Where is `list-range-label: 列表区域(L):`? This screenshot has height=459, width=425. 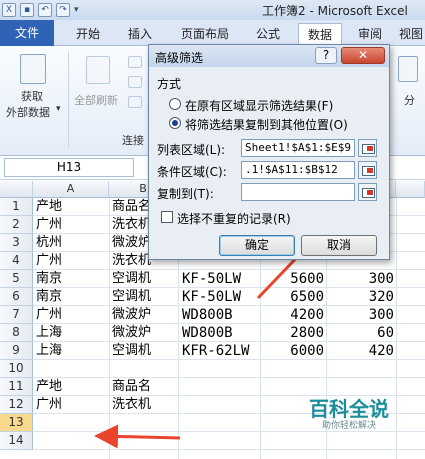
list-range-label: 列表区域(L): is located at coordinates (191, 150).